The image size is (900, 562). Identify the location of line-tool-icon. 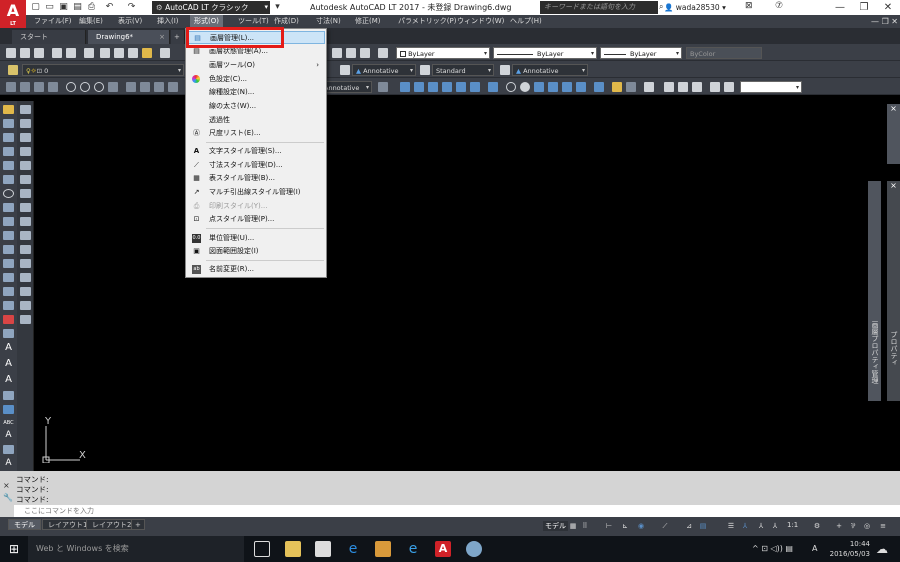
(8, 109).